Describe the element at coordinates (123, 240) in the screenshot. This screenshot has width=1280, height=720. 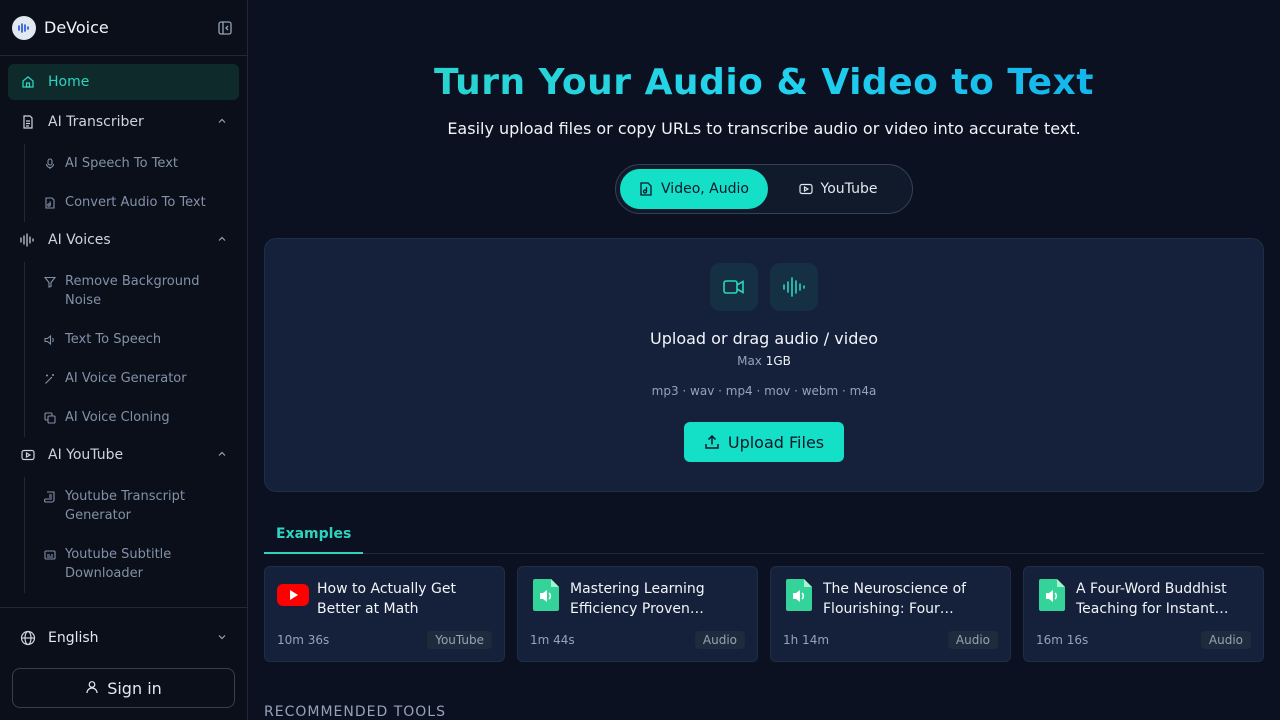
I see `sidebar-group-ai-voices: AI Voices` at that location.